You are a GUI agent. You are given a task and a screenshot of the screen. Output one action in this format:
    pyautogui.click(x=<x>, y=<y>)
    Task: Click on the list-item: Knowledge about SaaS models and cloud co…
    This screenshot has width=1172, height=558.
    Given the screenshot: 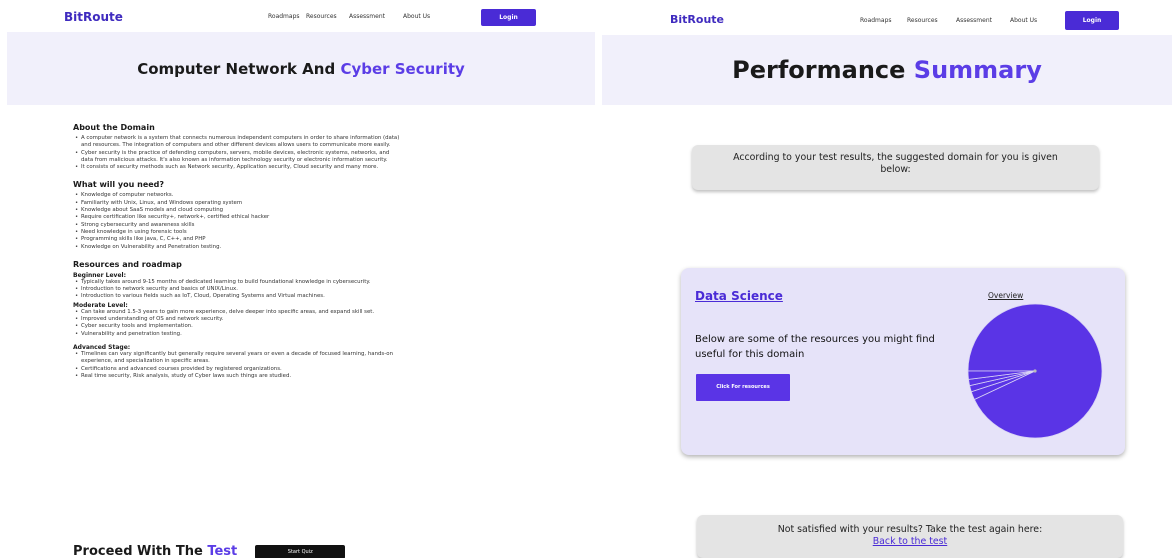 What is the action you would take?
    pyautogui.click(x=238, y=211)
    